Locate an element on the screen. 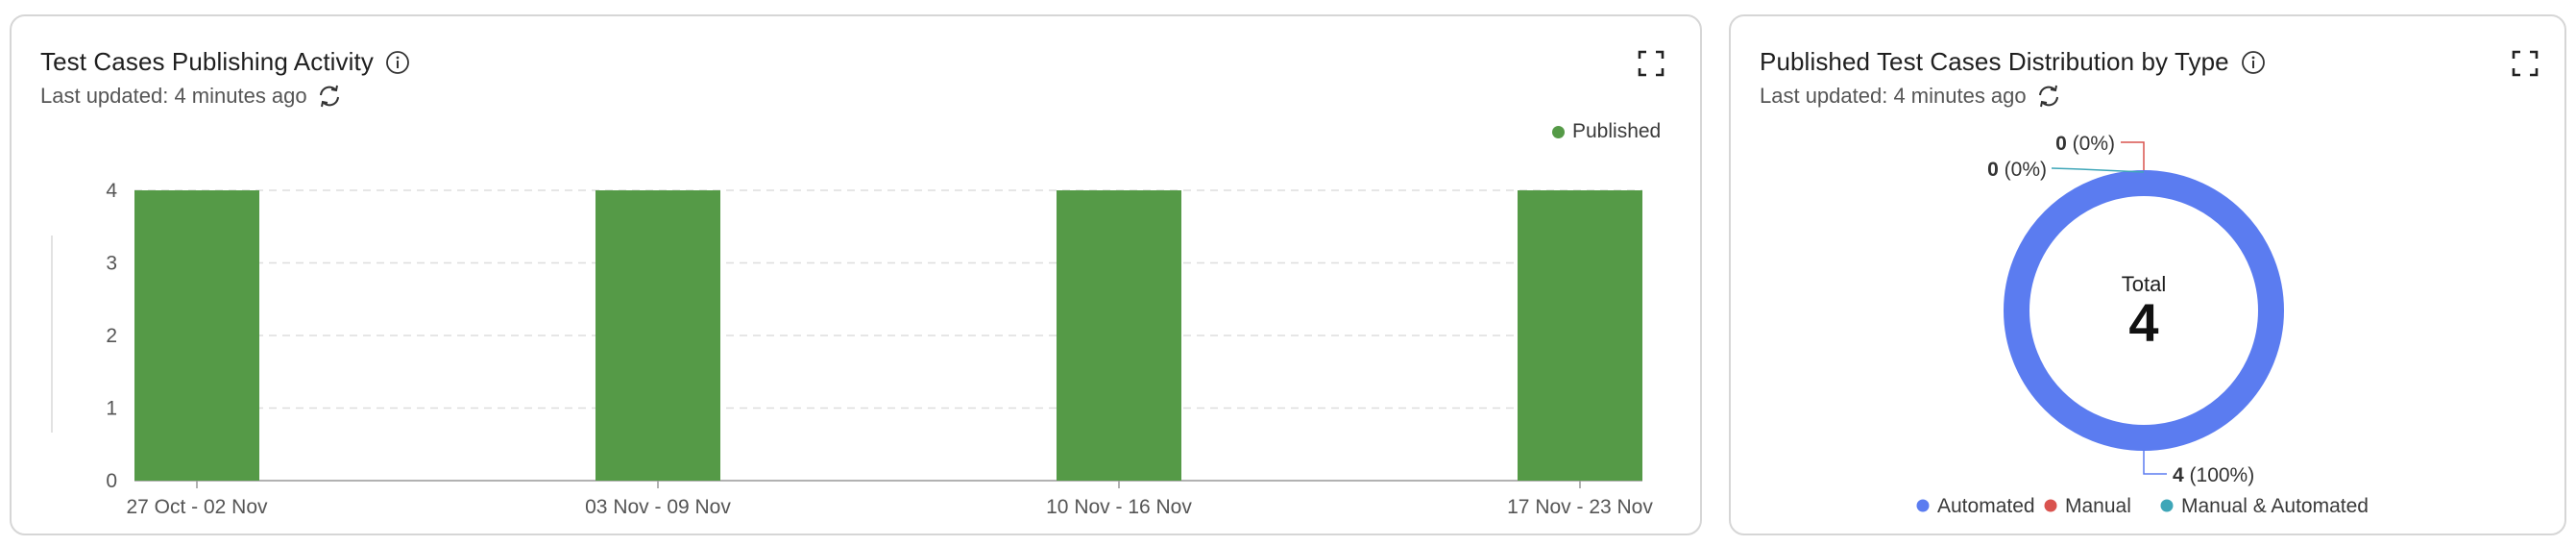 Image resolution: width=2576 pixels, height=546 pixels. slice-label-automated: 4 (100%) is located at coordinates (2213, 475).